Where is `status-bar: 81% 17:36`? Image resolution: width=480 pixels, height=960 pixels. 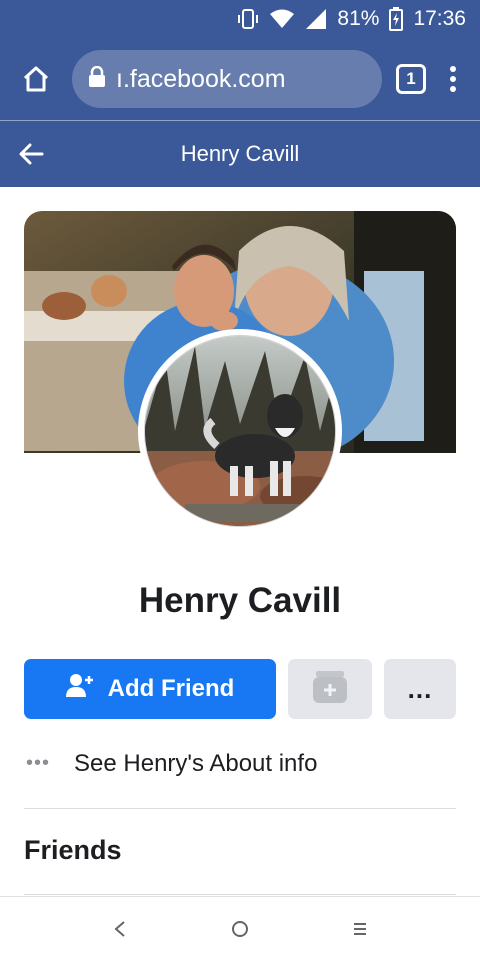
status-bar: 81% 17:36 is located at coordinates (240, 19).